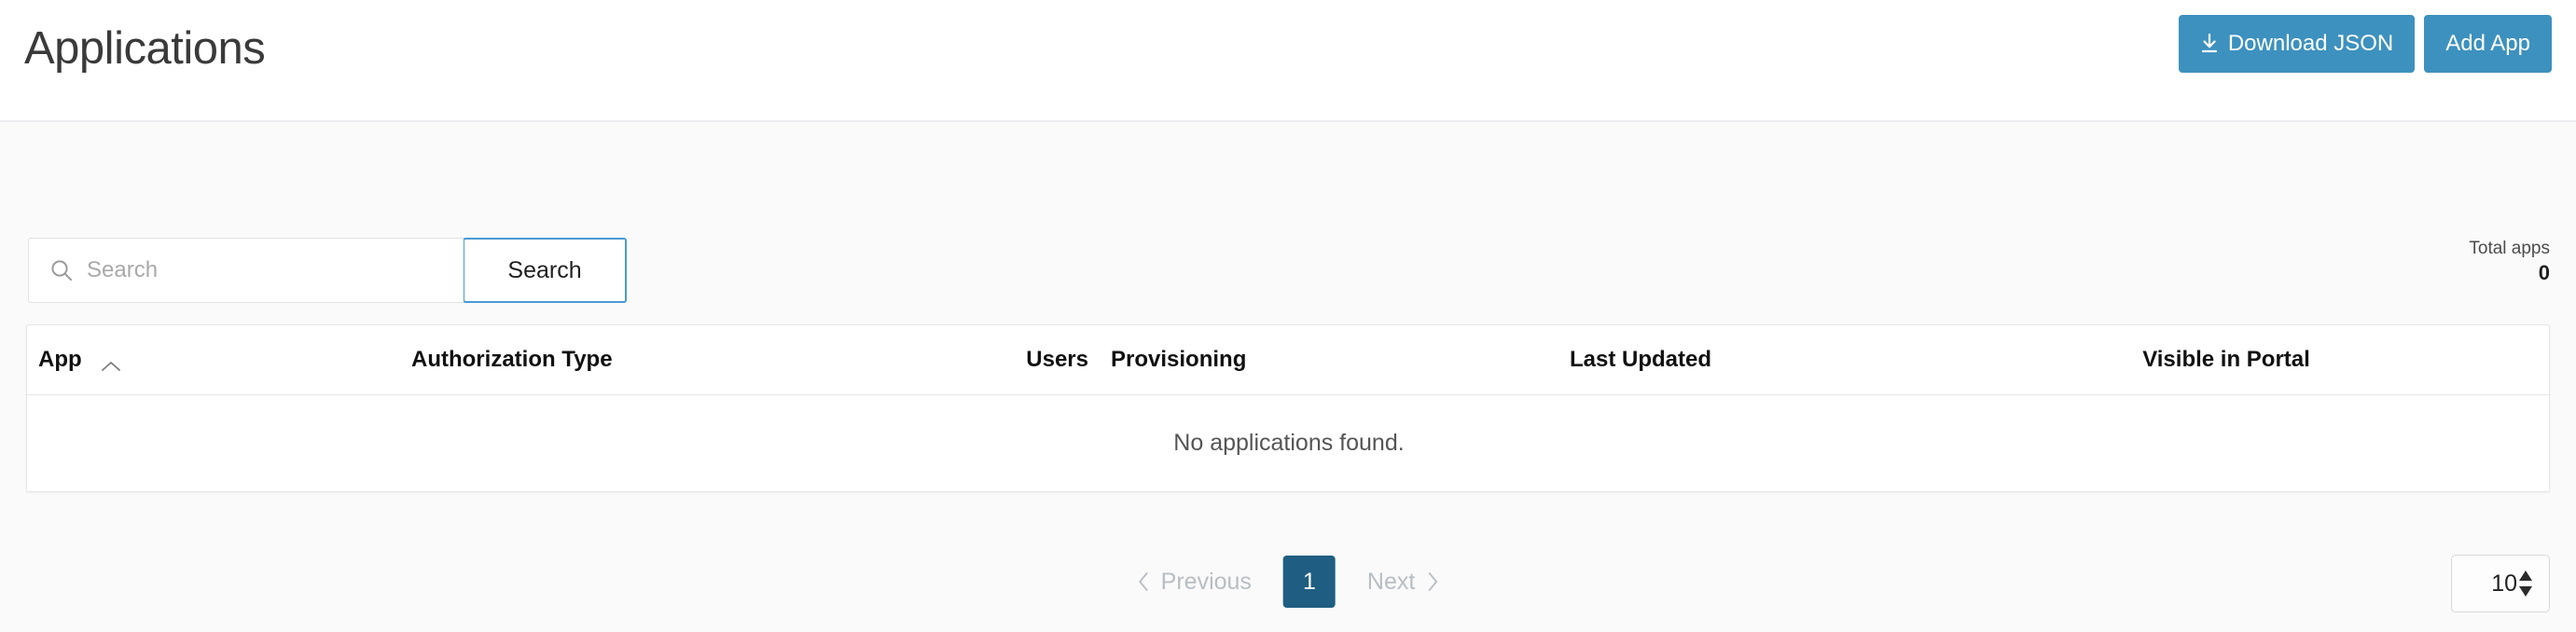  I want to click on total-apps-summary: Total apps 0, so click(2509, 261).